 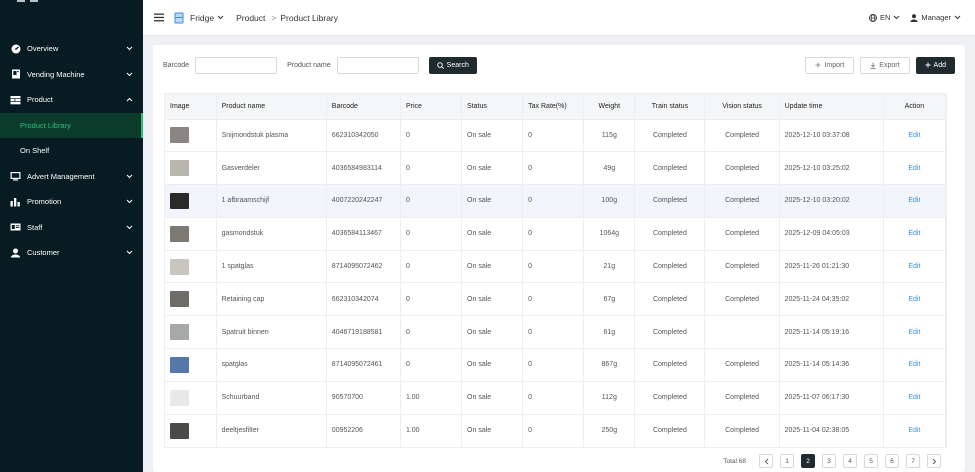 I want to click on breadcrumb-product: Product, so click(x=250, y=18).